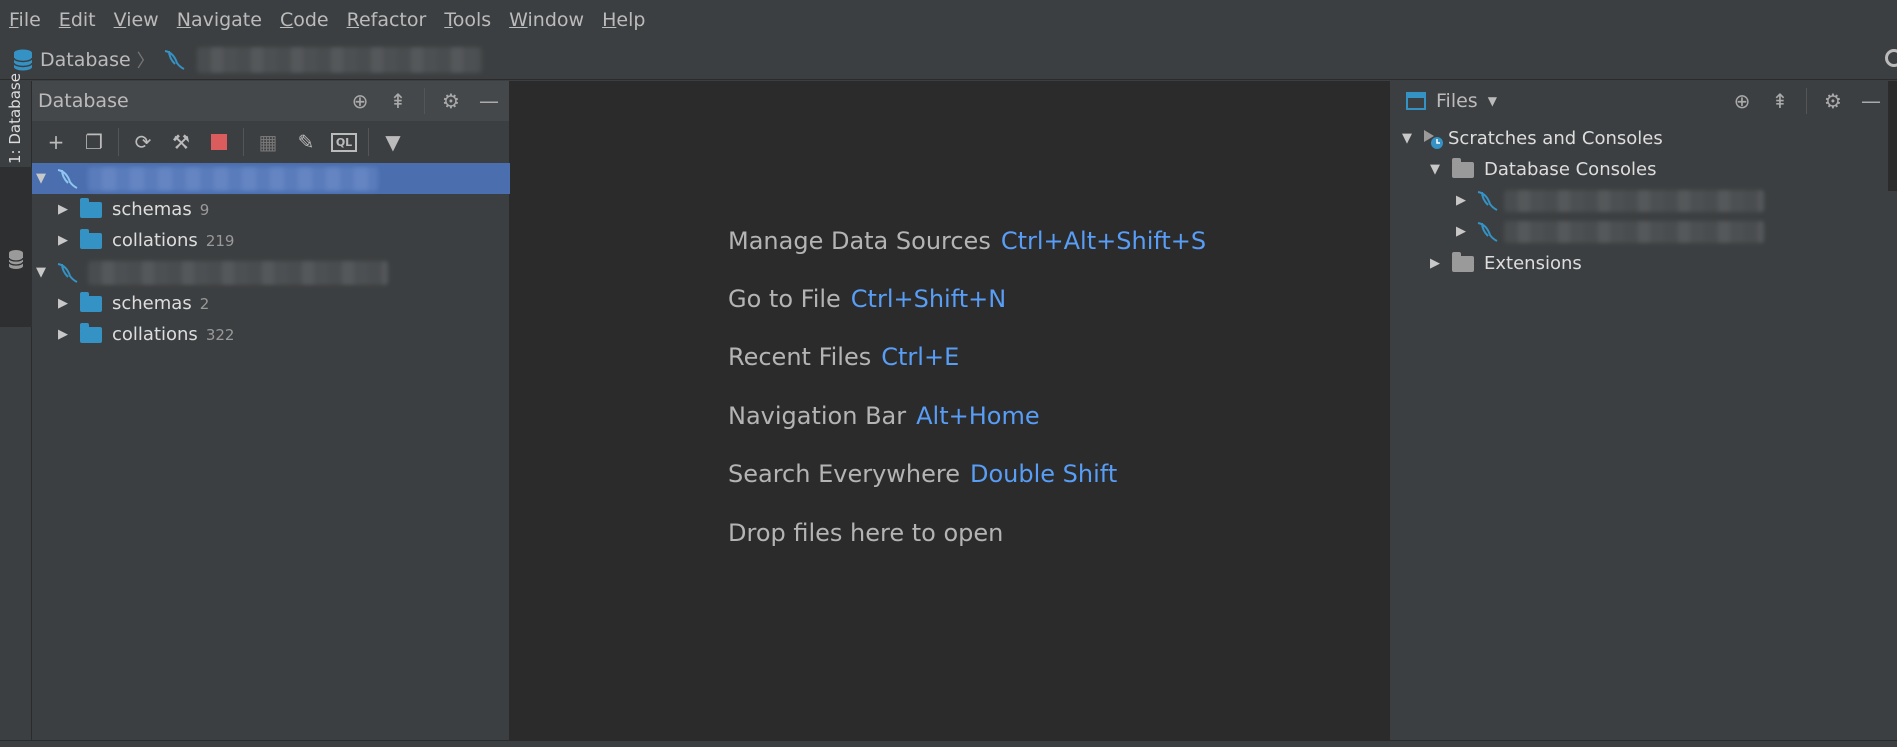 This screenshot has height=747, width=1897. I want to click on tree-console-2: ▶, so click(1609, 231).